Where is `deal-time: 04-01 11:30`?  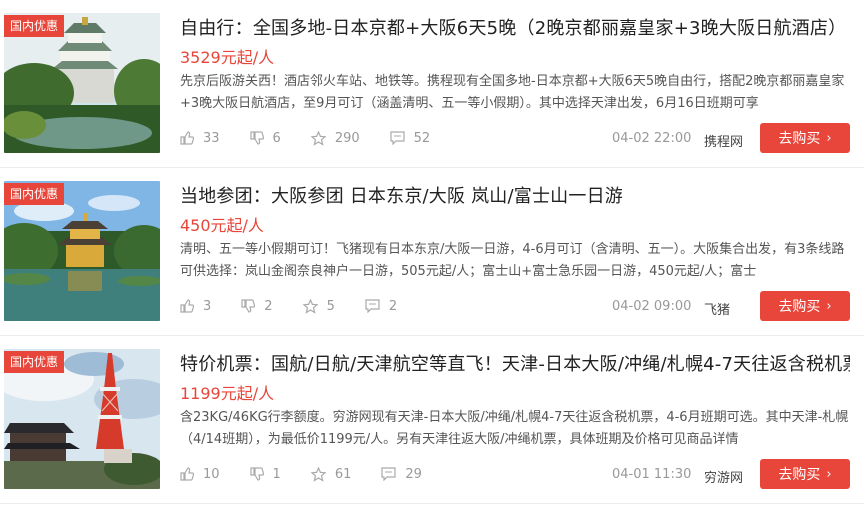 deal-time: 04-01 11:30 is located at coordinates (652, 474).